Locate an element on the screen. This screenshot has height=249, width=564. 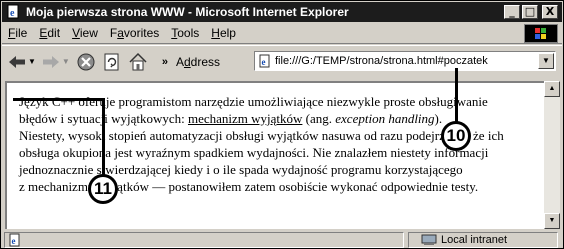
home-button is located at coordinates (138, 62).